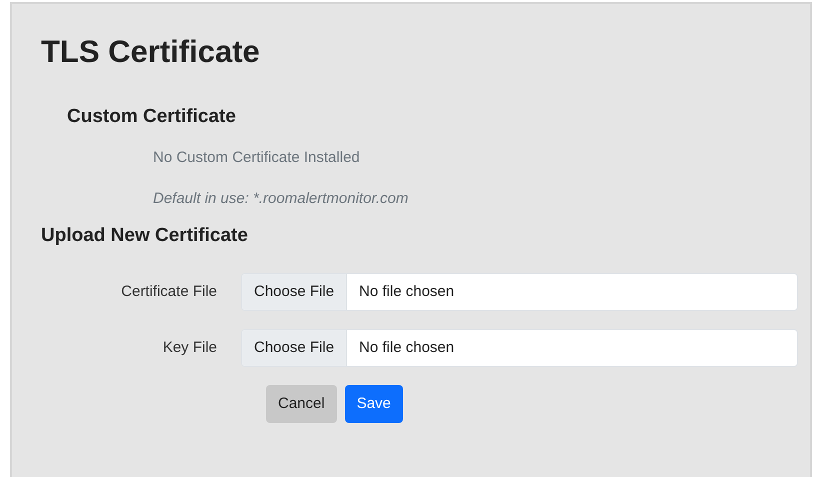 The width and height of the screenshot is (822, 477). I want to click on section-heading: Custom Certificate, so click(151, 117).